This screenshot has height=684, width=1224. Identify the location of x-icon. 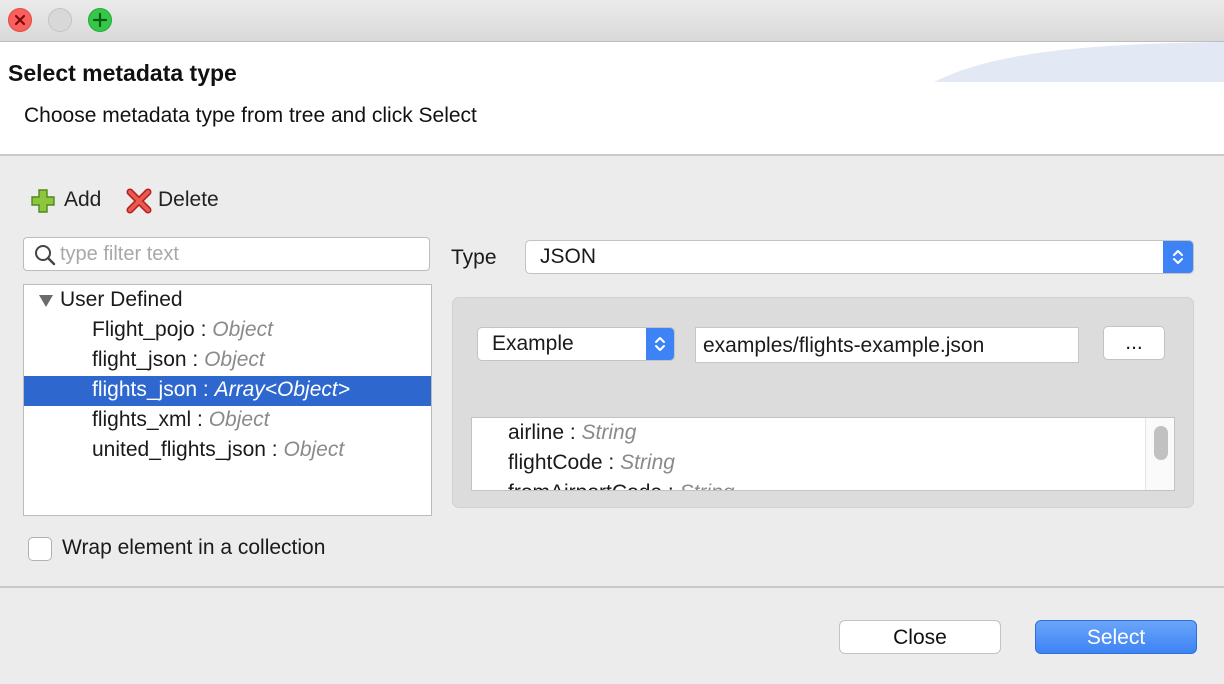
(139, 201).